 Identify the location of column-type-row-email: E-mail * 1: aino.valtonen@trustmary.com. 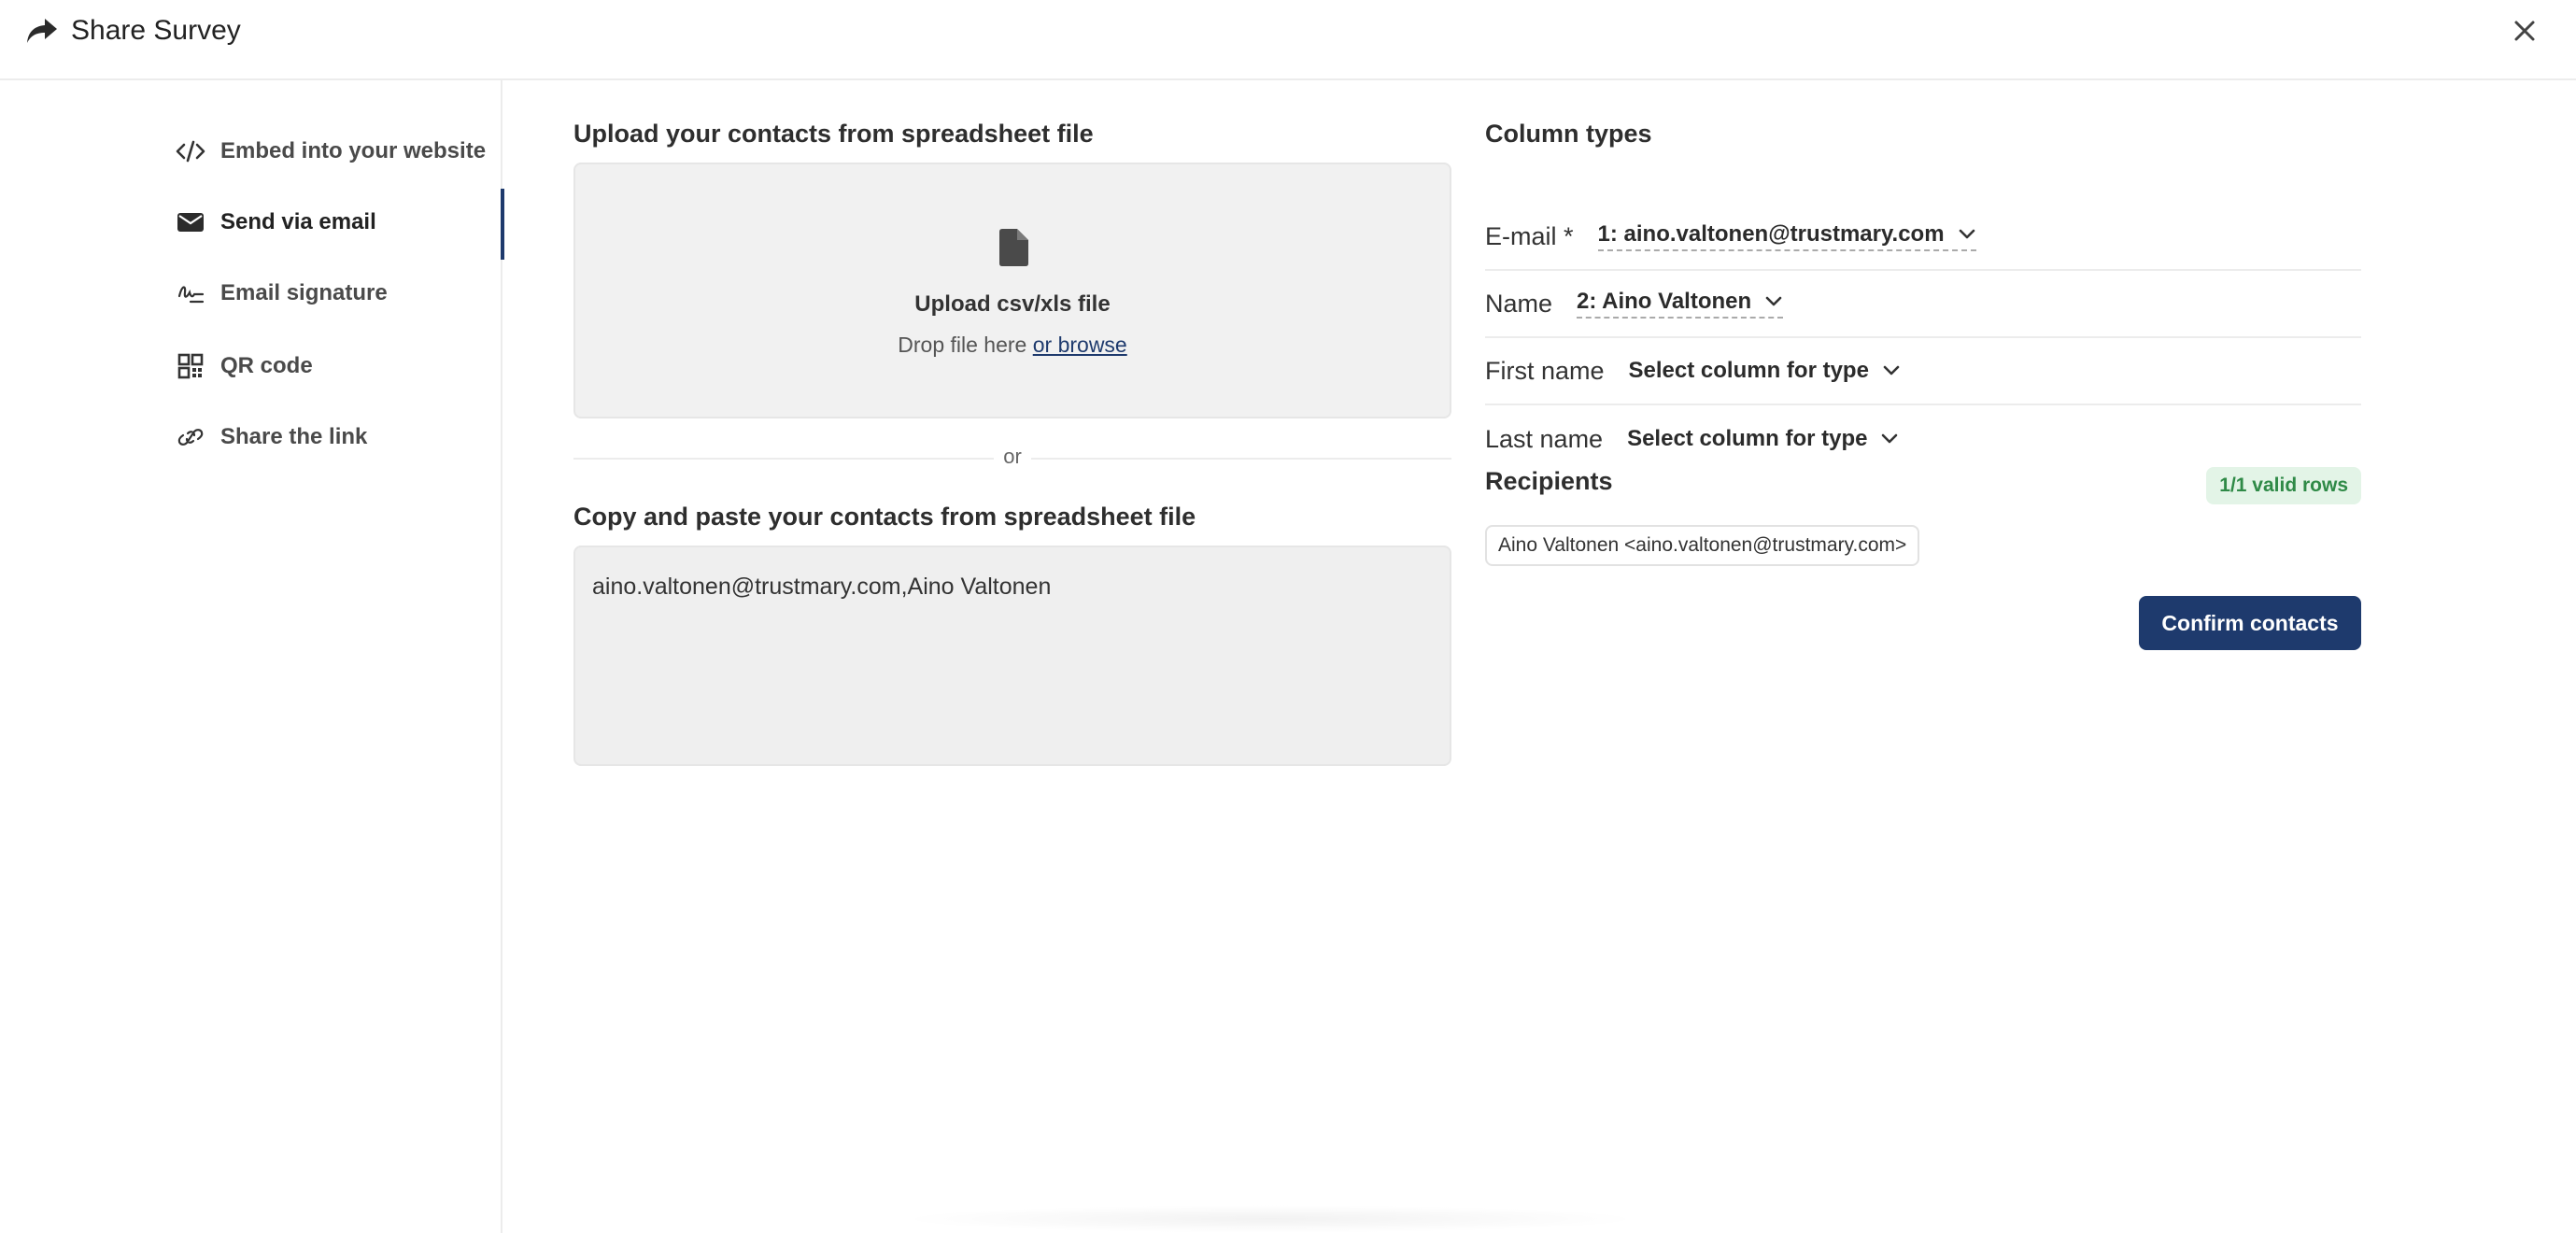
(1923, 237).